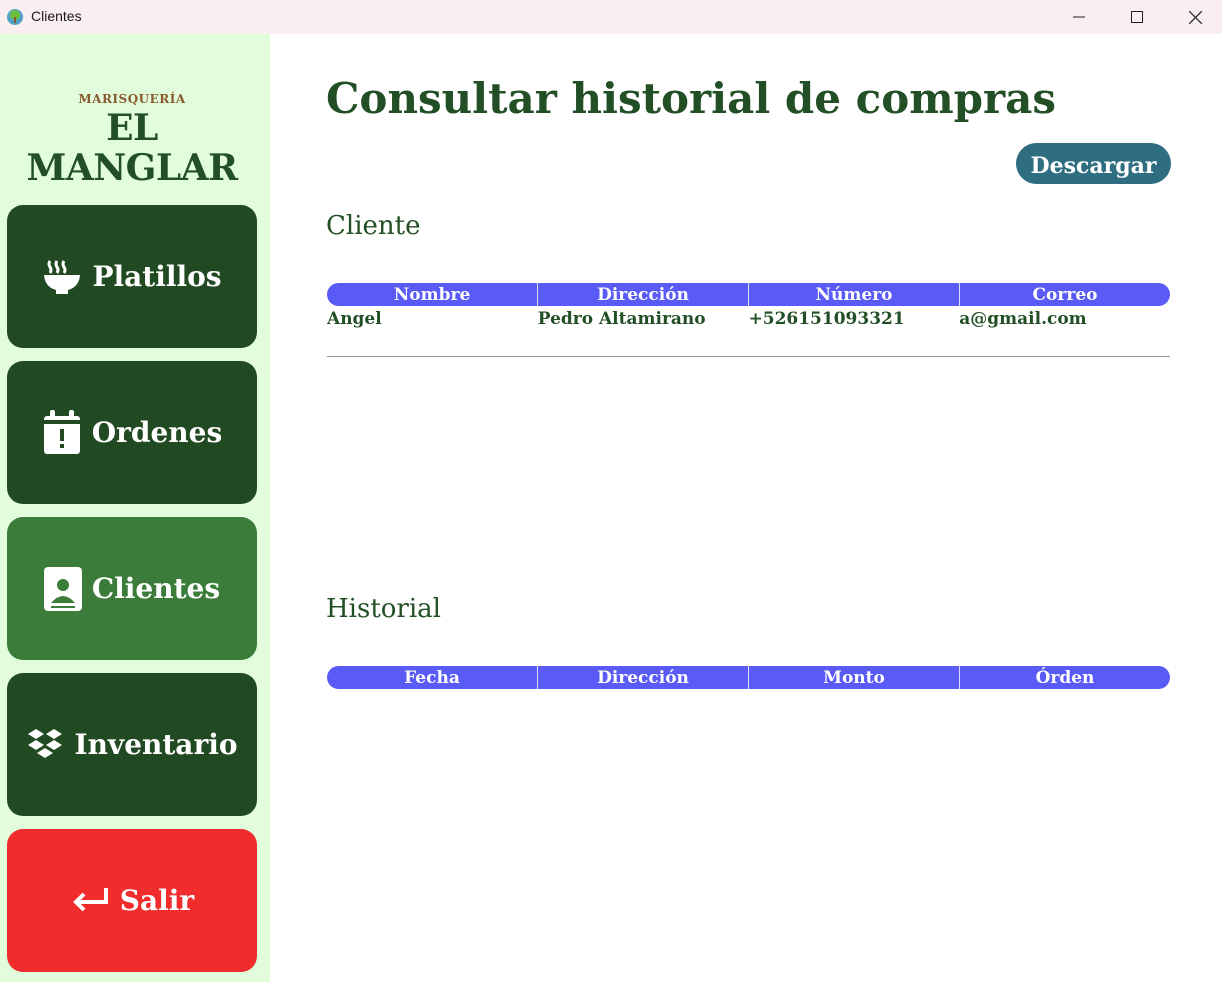 This screenshot has width=1222, height=982. What do you see at coordinates (691, 98) in the screenshot?
I see `page-title: Consultar historial de compras` at bounding box center [691, 98].